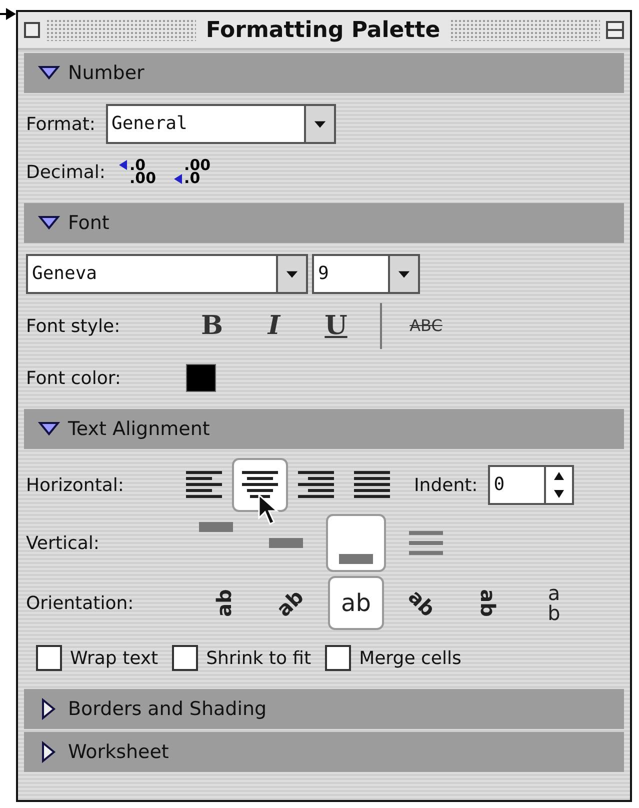 This screenshot has width=639, height=808. What do you see at coordinates (192, 172) in the screenshot?
I see `decimal-button: .00 .0` at bounding box center [192, 172].